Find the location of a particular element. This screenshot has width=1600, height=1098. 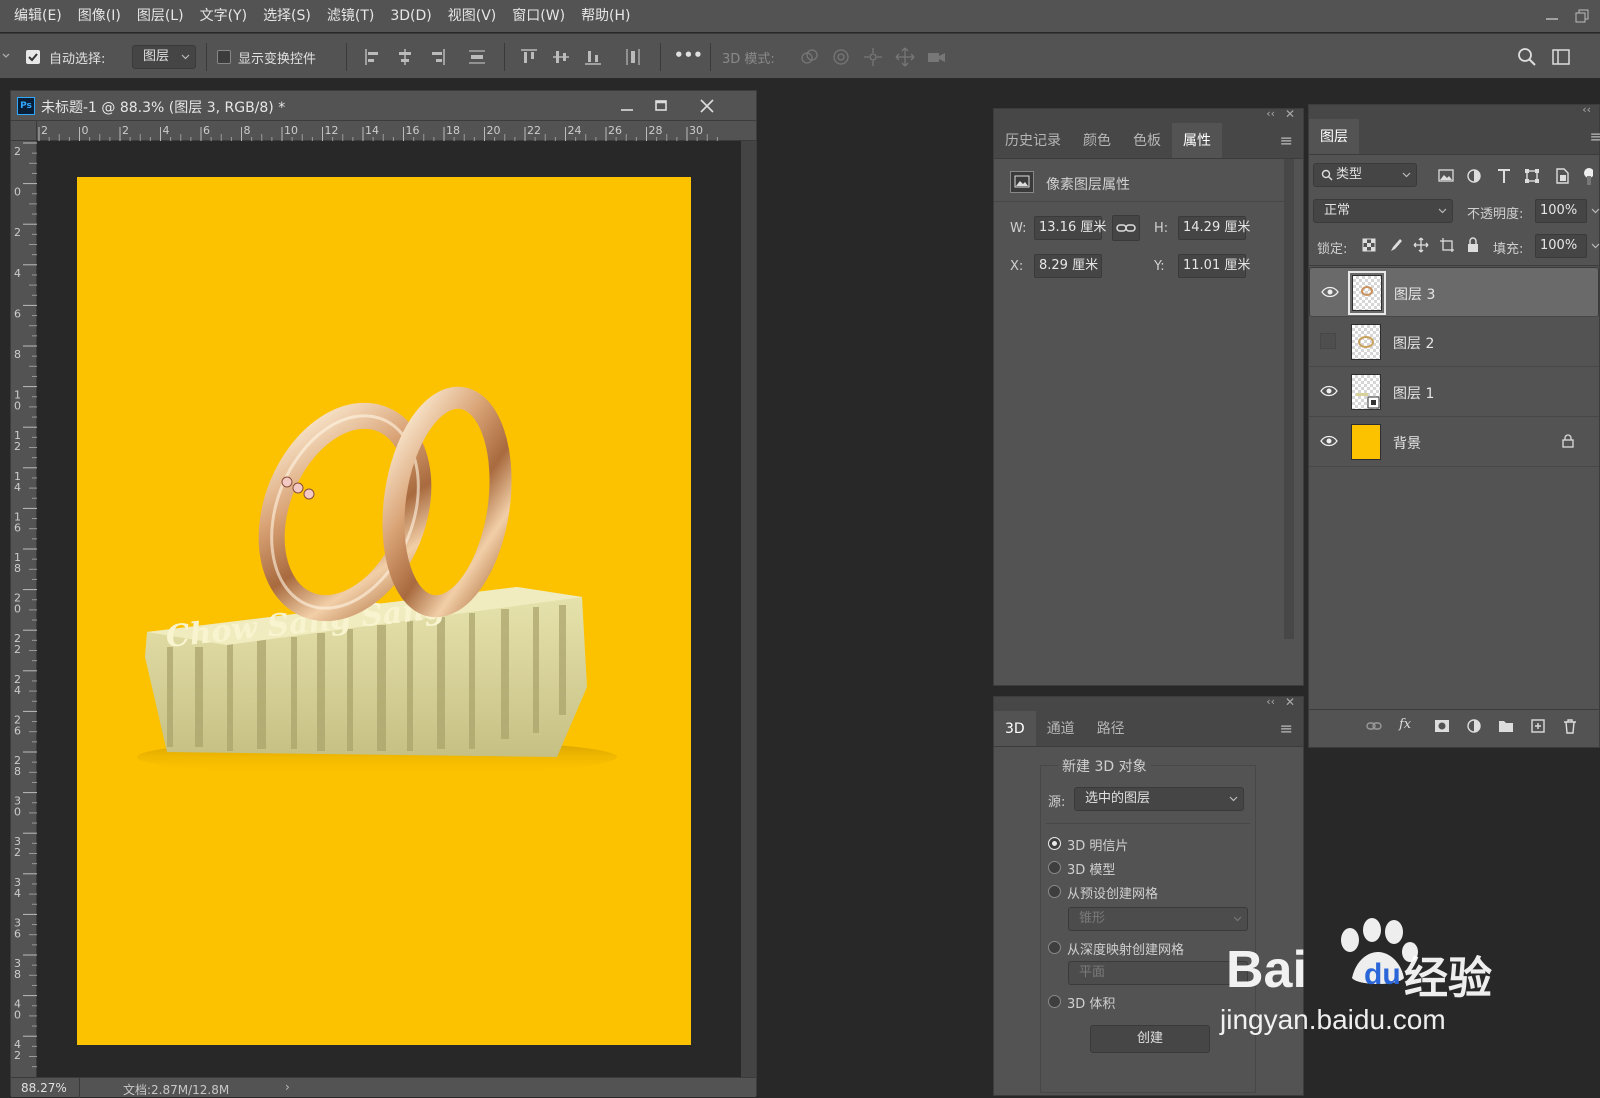

lock-transparent-pixels-icon is located at coordinates (1369, 245).